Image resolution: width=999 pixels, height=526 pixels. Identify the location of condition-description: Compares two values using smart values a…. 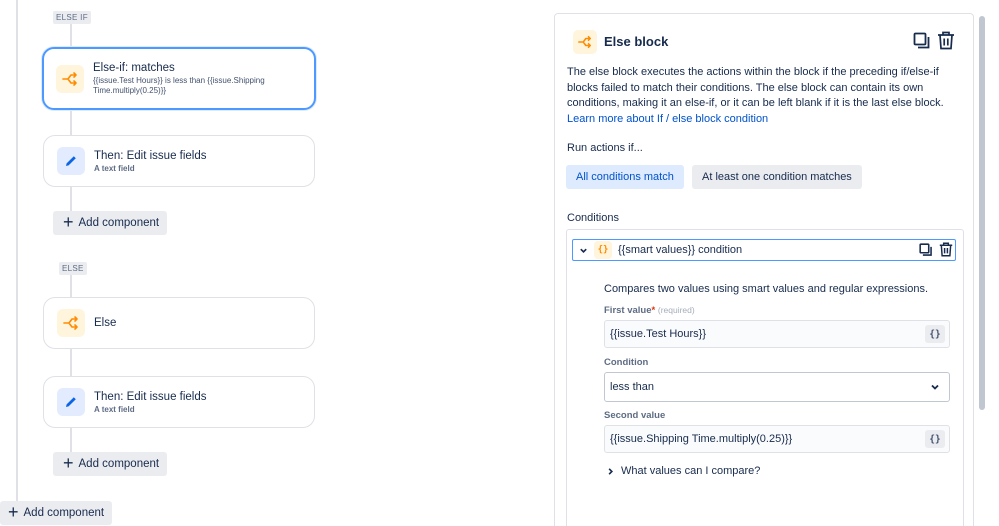
(766, 289).